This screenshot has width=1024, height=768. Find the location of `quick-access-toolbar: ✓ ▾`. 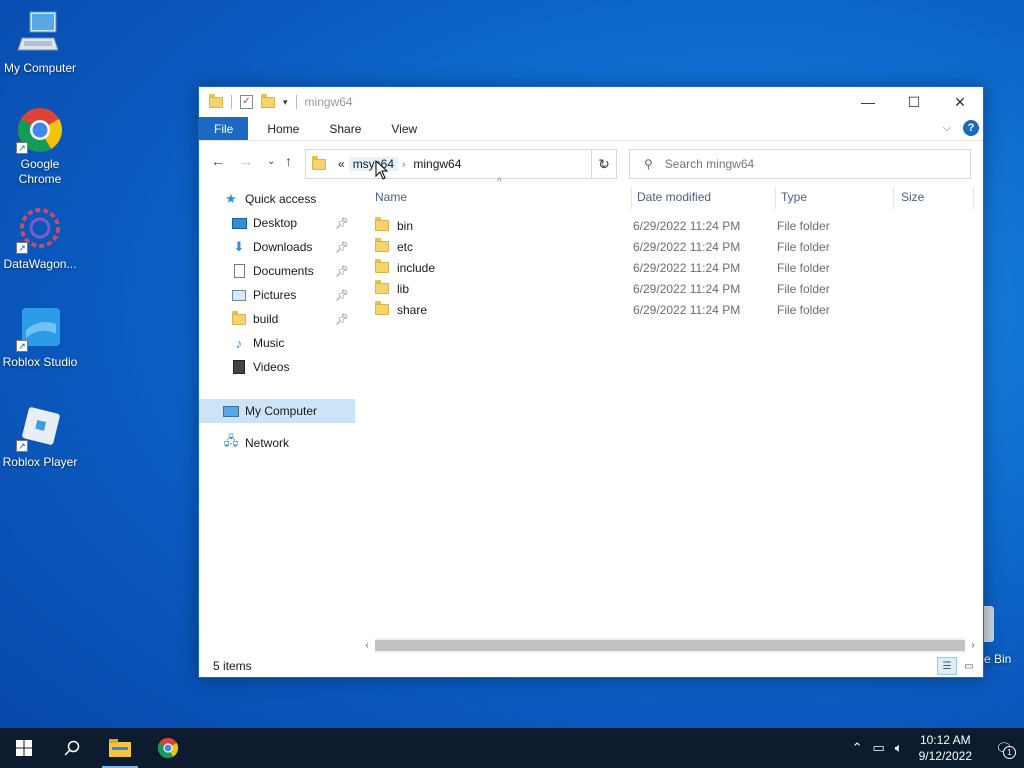

quick-access-toolbar: ✓ ▾ is located at coordinates (248, 101).